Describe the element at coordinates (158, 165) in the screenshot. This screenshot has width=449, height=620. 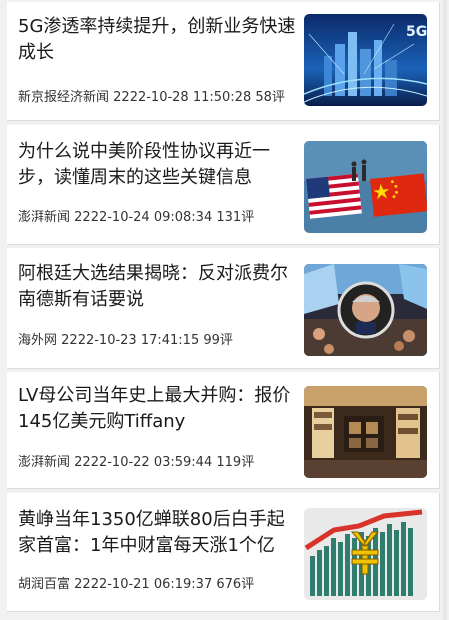
I see `news-title: 为什么说中美阶段性协议再近一步，读懂周末的这些关键信息` at that location.